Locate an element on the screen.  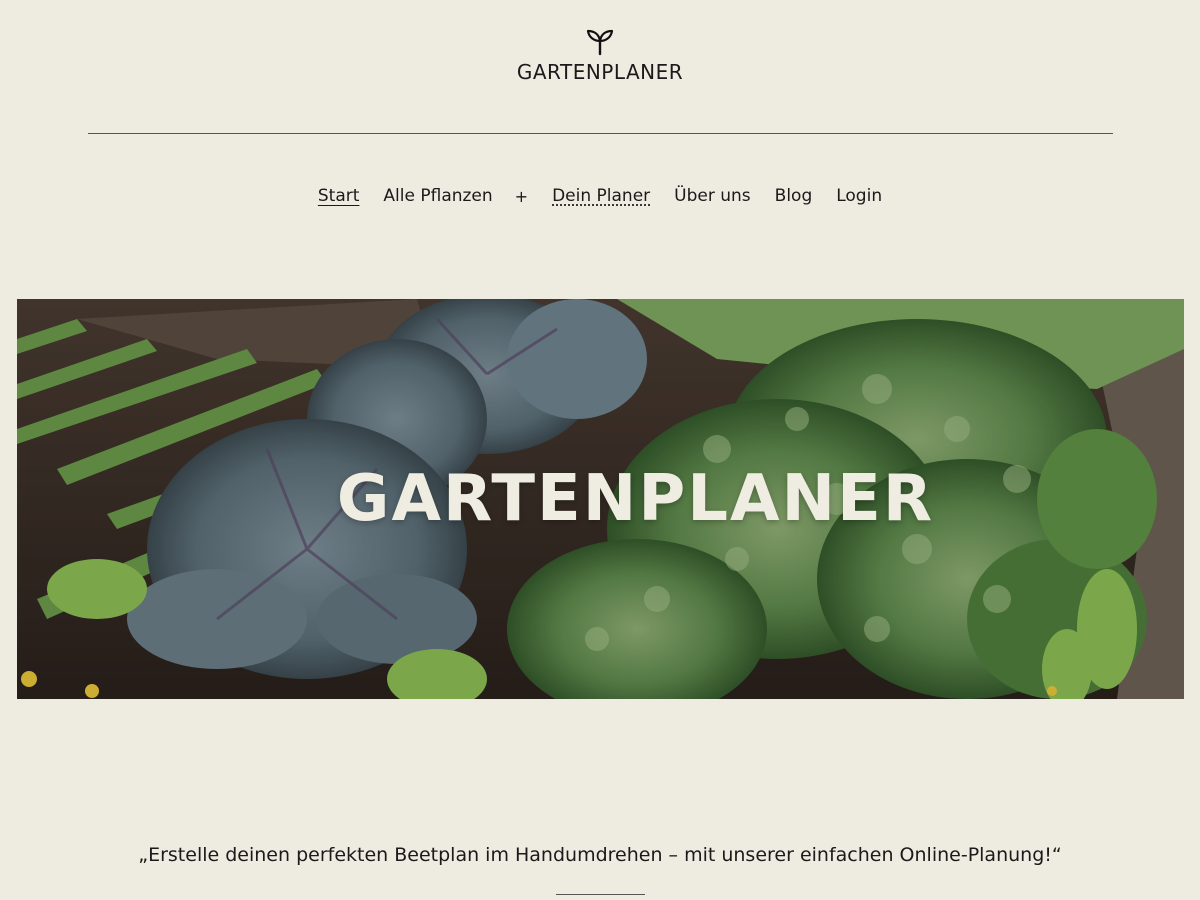
nav-item-dein-planer: Dein Planer is located at coordinates (601, 196).